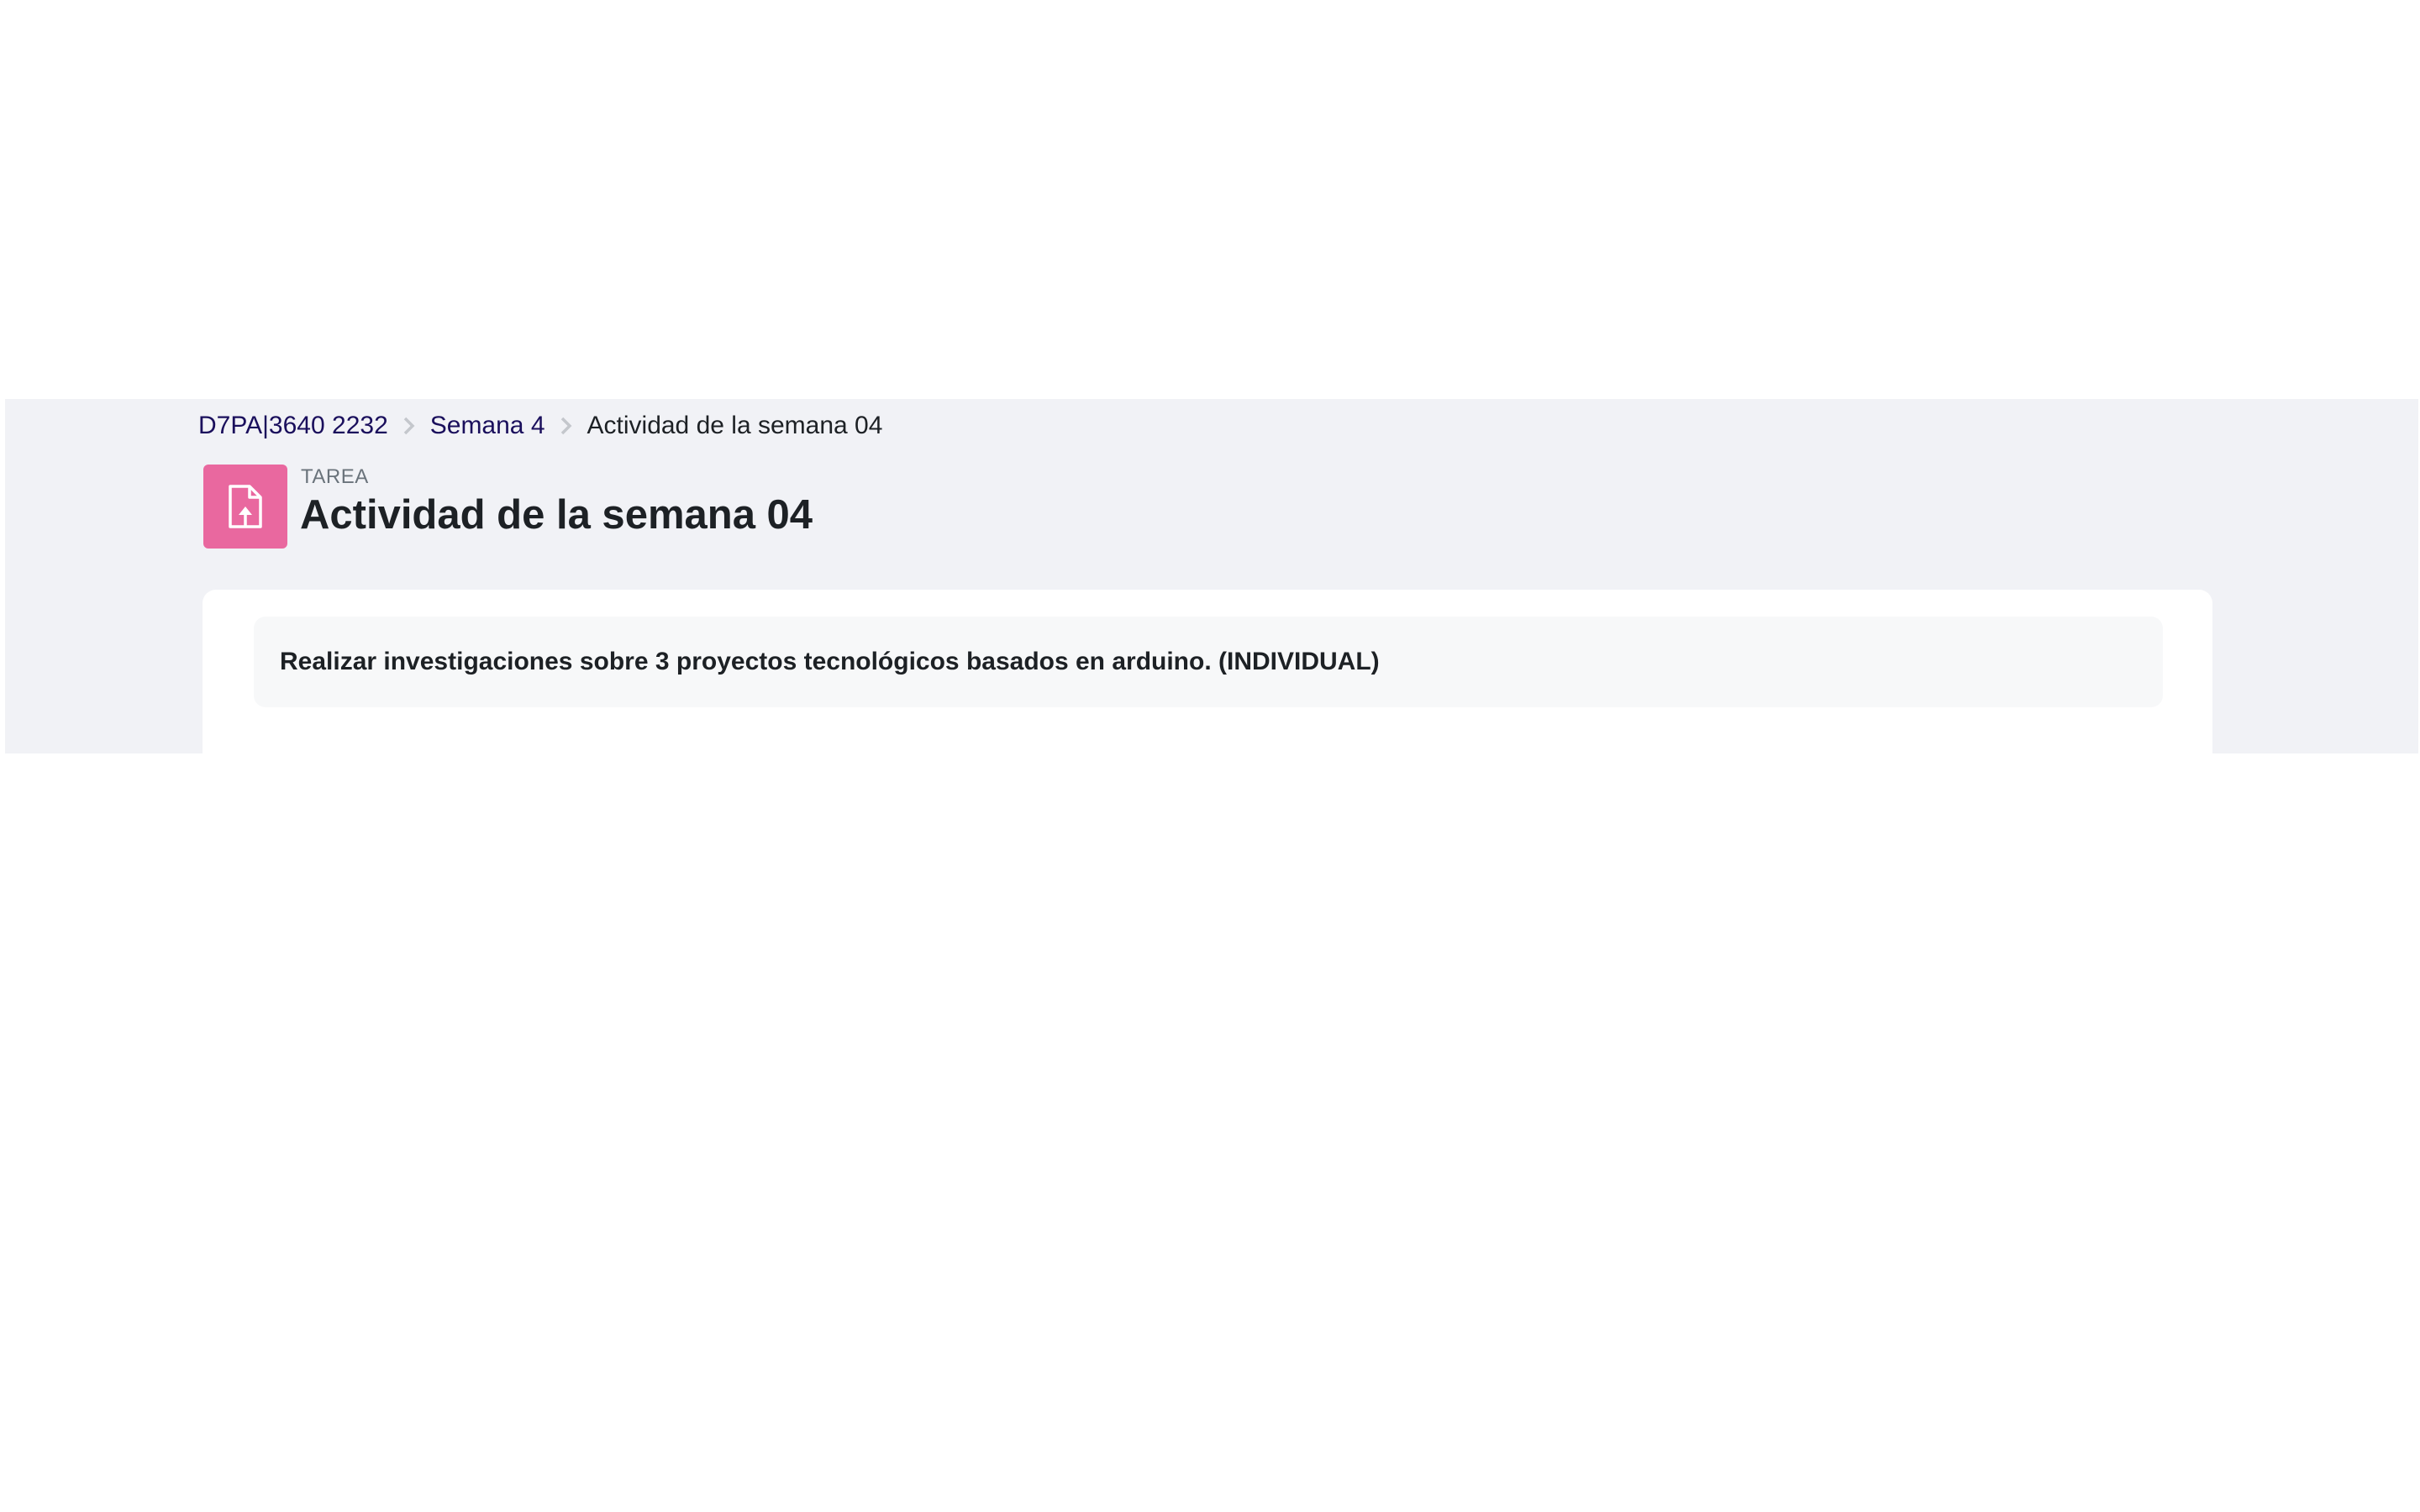 This screenshot has height=1512, width=2420. Describe the element at coordinates (245, 507) in the screenshot. I see `file-upload-icon` at that location.